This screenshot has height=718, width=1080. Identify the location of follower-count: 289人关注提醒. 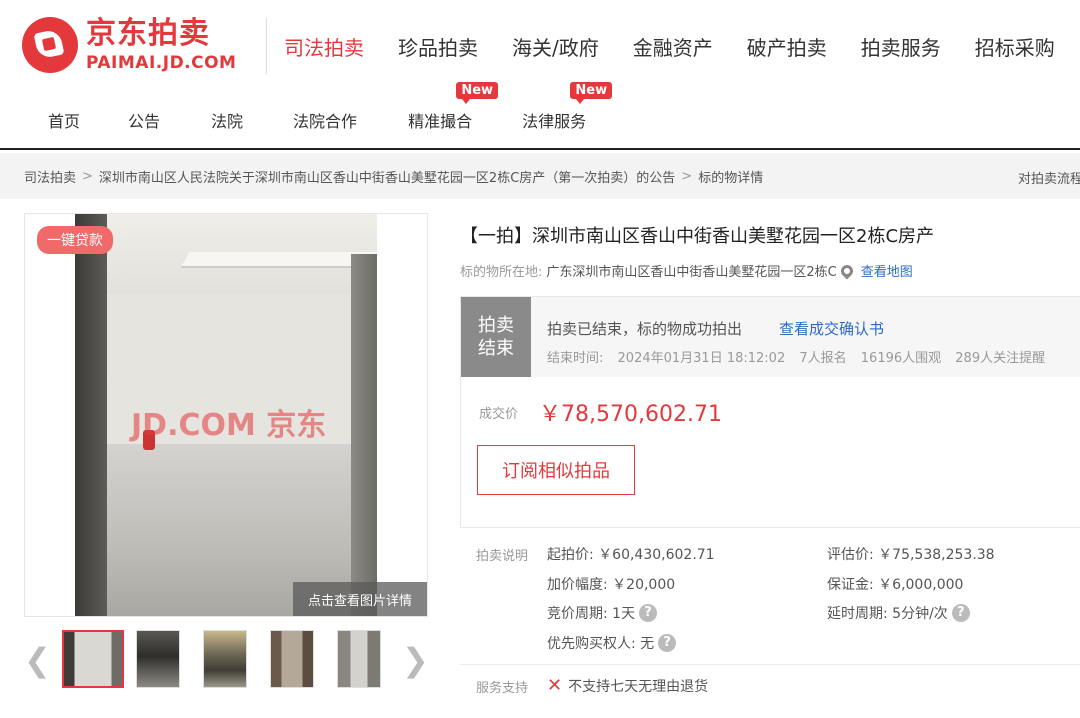
(1000, 358).